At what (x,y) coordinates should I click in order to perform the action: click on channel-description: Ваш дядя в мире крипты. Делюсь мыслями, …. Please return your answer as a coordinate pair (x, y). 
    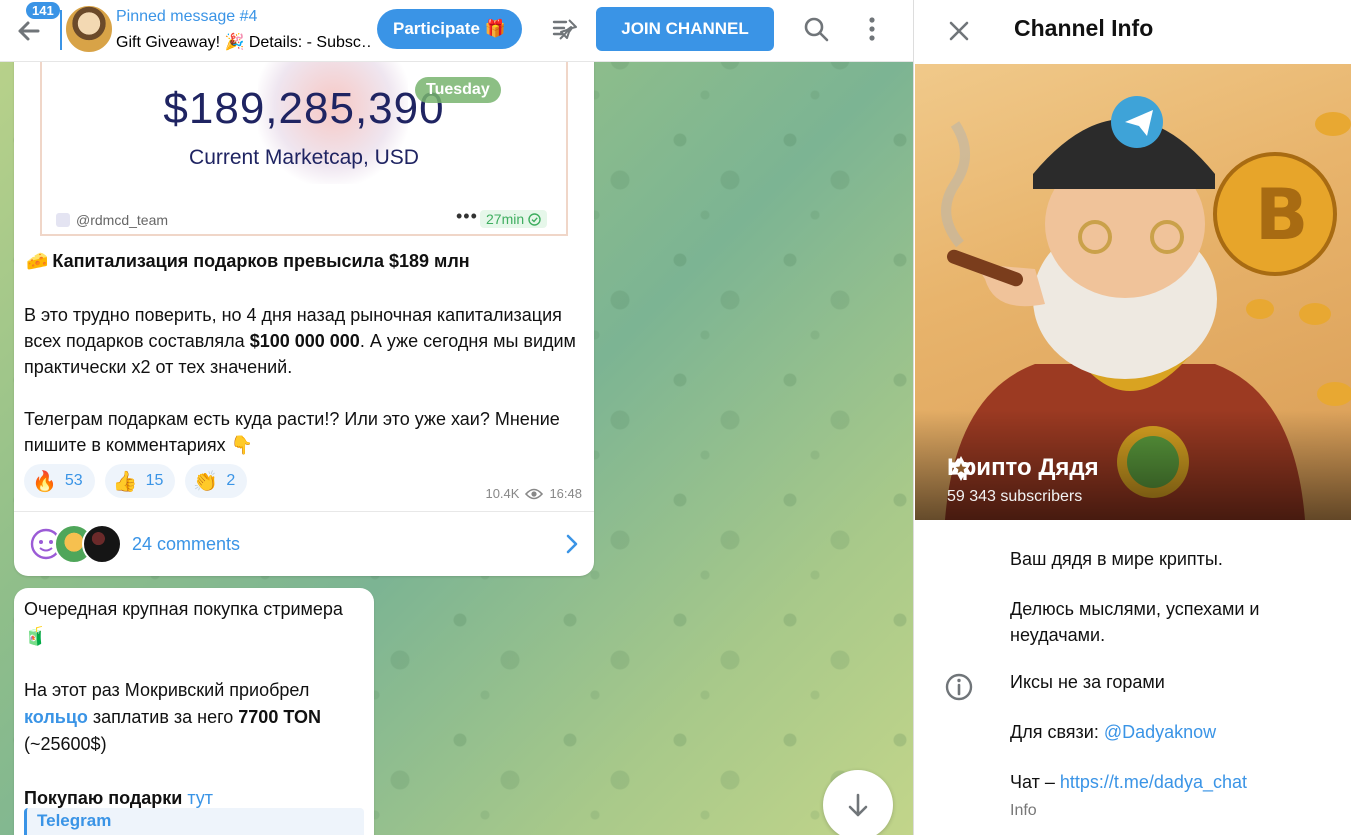
    Looking at the image, I should click on (1170, 609).